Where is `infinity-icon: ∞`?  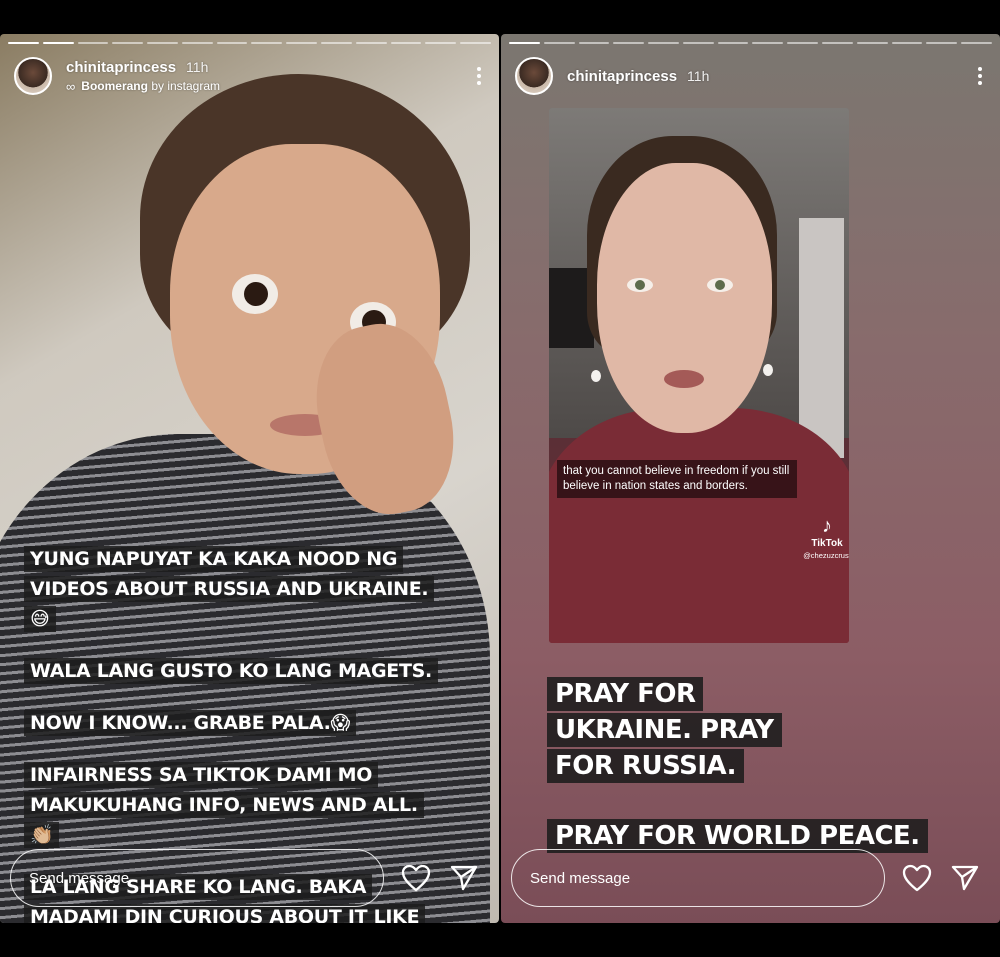
infinity-icon: ∞ is located at coordinates (71, 86).